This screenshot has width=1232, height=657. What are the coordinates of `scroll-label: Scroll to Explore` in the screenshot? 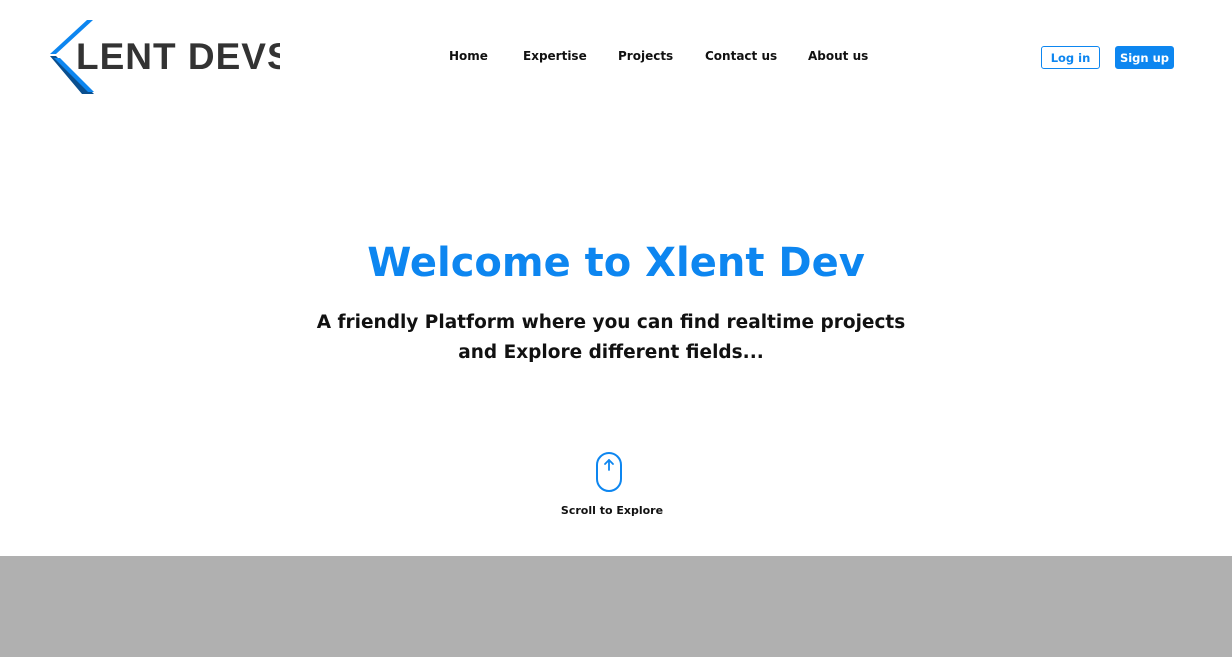 It's located at (612, 510).